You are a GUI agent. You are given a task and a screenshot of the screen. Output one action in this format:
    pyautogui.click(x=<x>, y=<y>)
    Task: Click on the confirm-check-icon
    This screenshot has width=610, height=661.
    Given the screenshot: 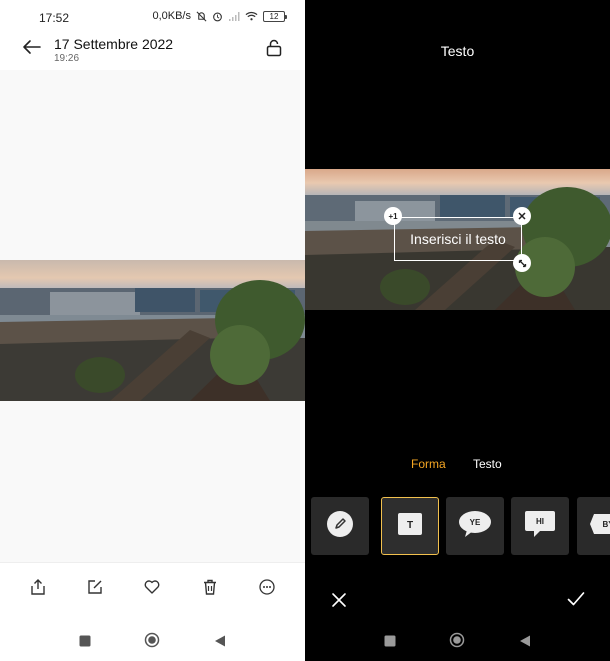 What is the action you would take?
    pyautogui.click(x=576, y=601)
    